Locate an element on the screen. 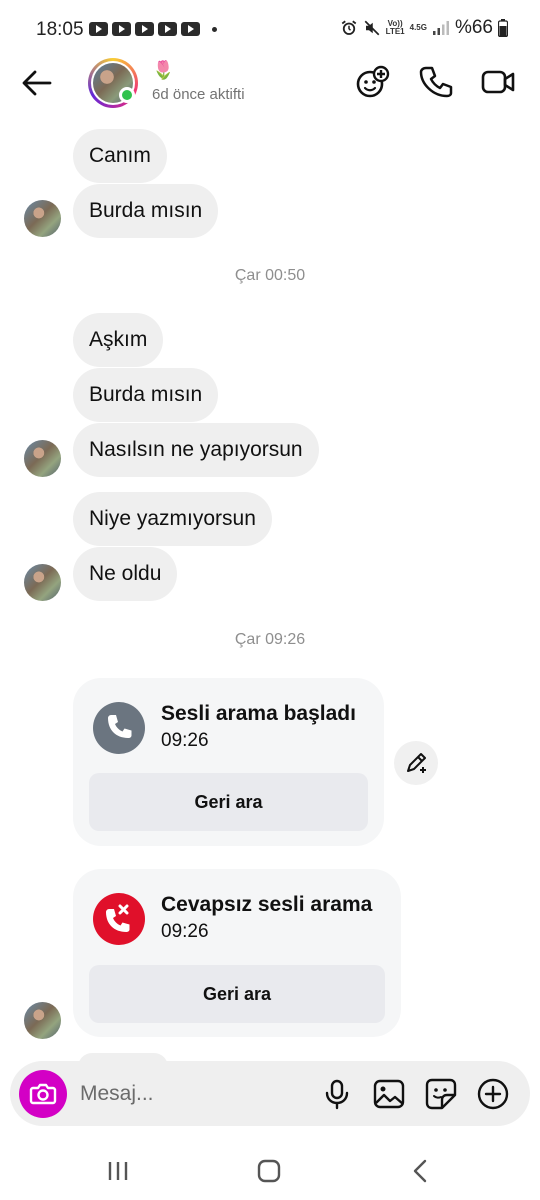  sticker-icon is located at coordinates (441, 1094).